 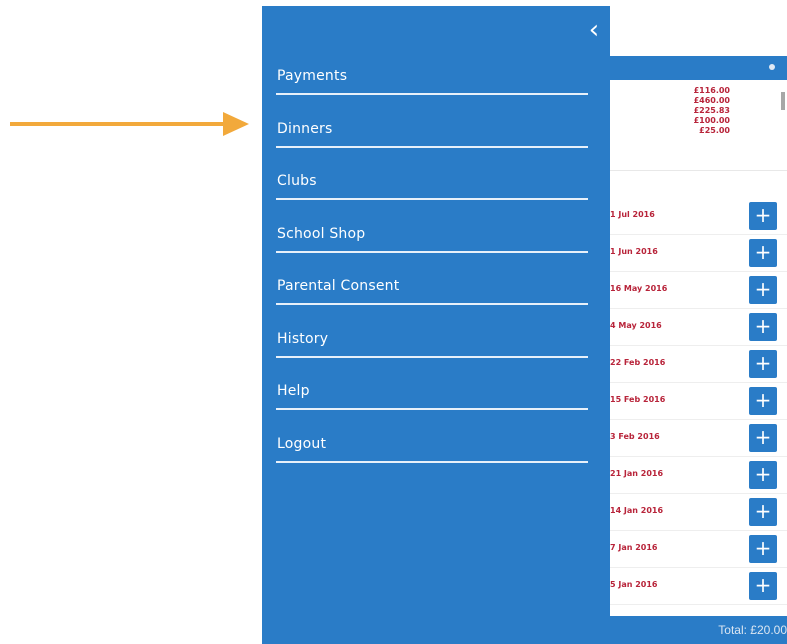 What do you see at coordinates (698, 630) in the screenshot?
I see `total-footer: Total: £20.00` at bounding box center [698, 630].